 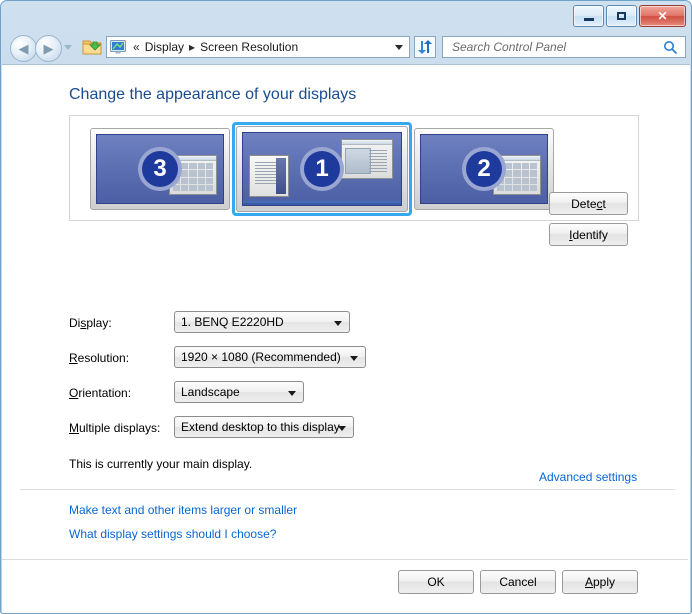 I want to click on display-label-post: play:, so click(x=99, y=323).